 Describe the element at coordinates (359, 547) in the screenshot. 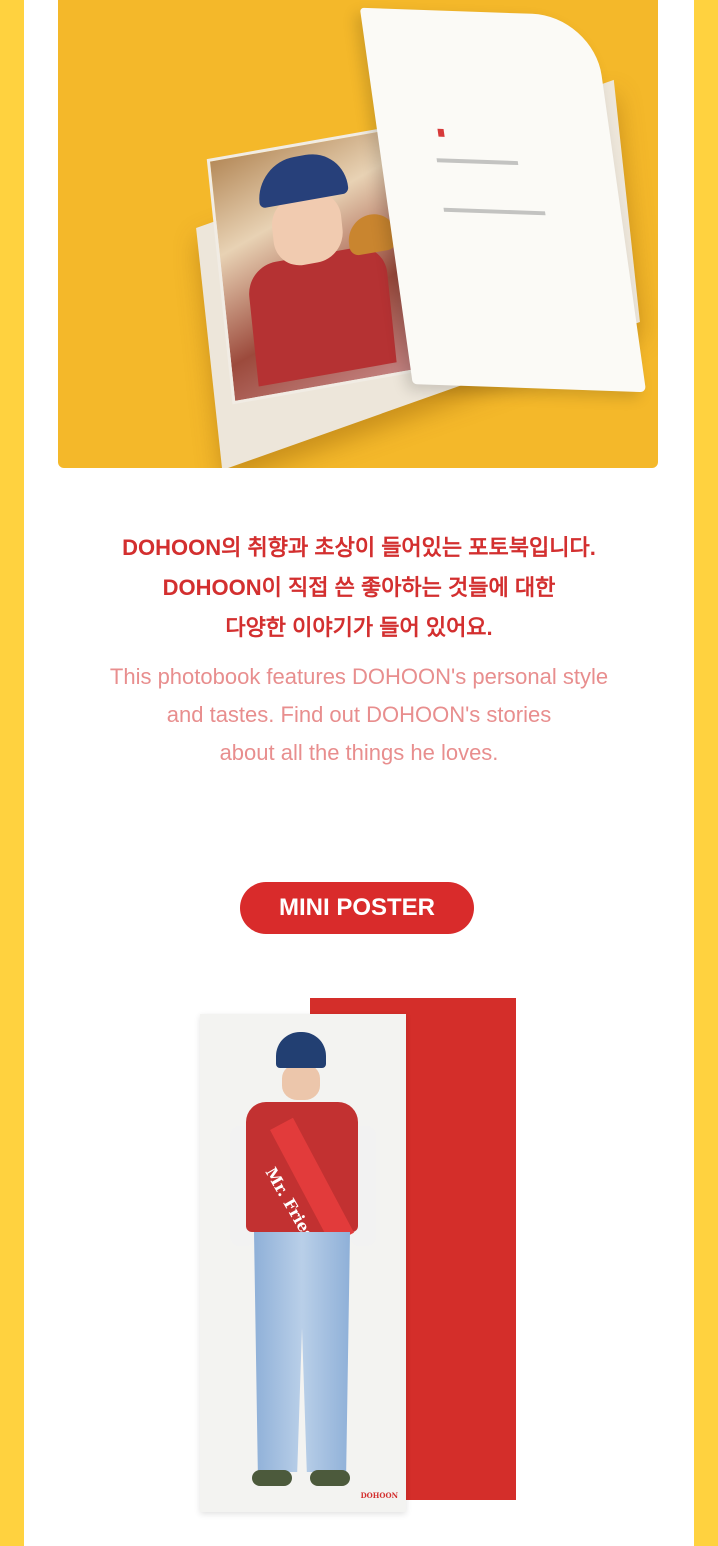

I see `description-korean-line: DOHOON의 취향과 초상이 들어있는 포토북입니다.` at that location.